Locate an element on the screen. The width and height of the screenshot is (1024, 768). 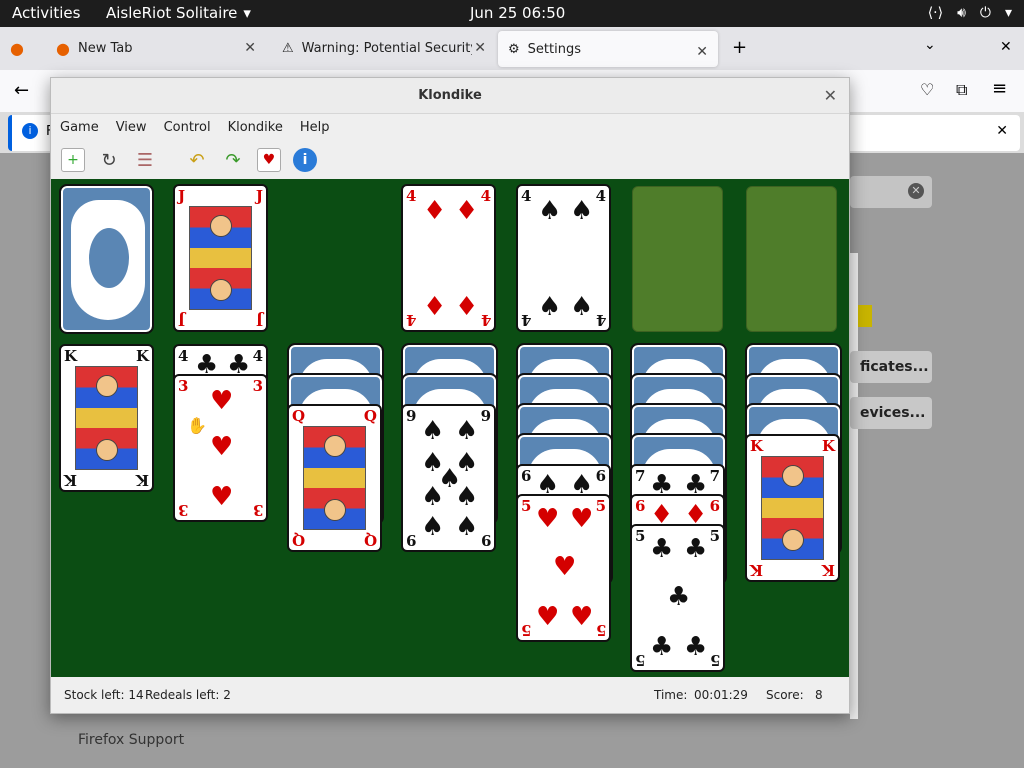
hint-icon: ♥ is located at coordinates (269, 160).